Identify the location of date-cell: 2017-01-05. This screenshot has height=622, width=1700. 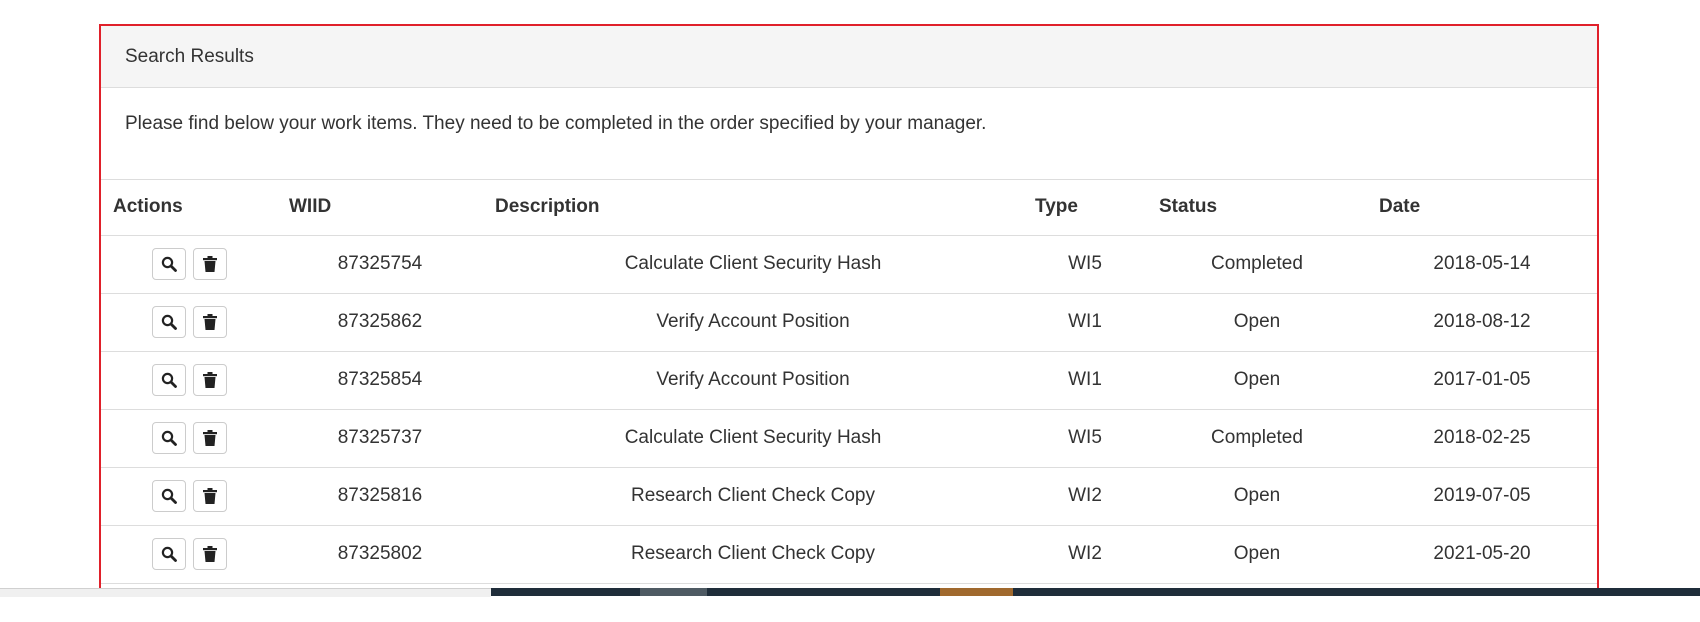
(1482, 380).